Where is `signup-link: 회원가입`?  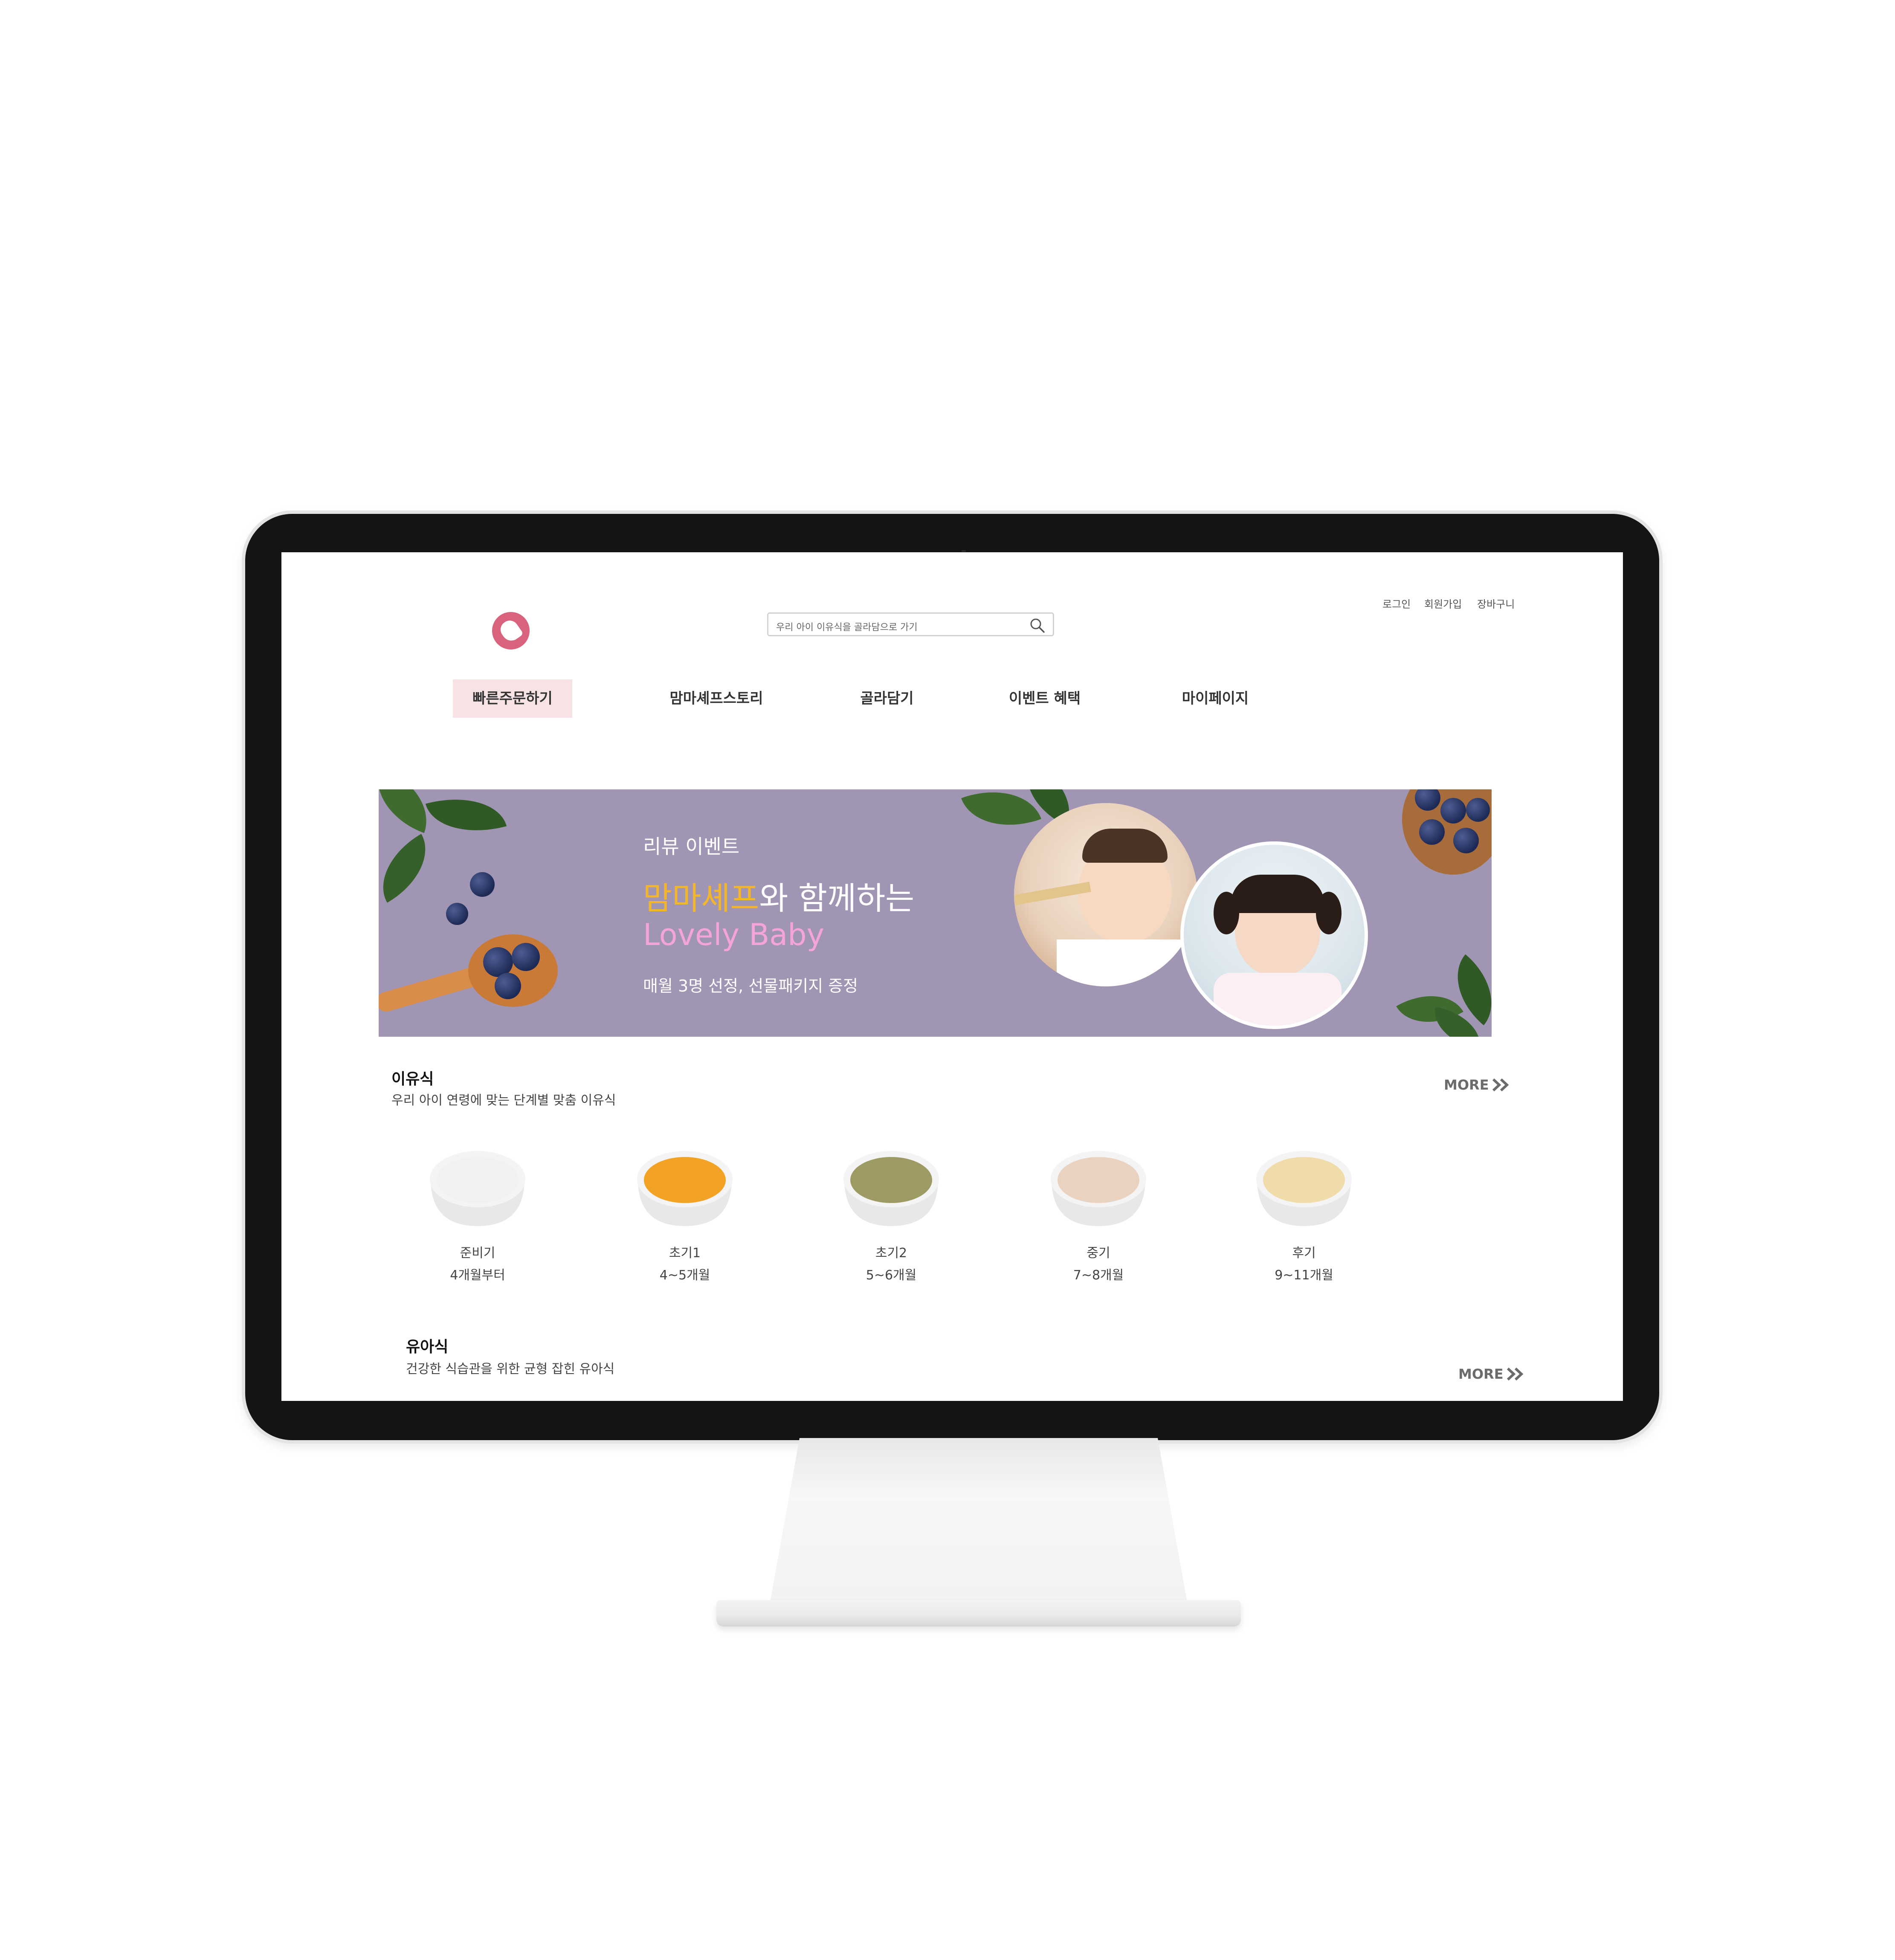 signup-link: 회원가입 is located at coordinates (1443, 603).